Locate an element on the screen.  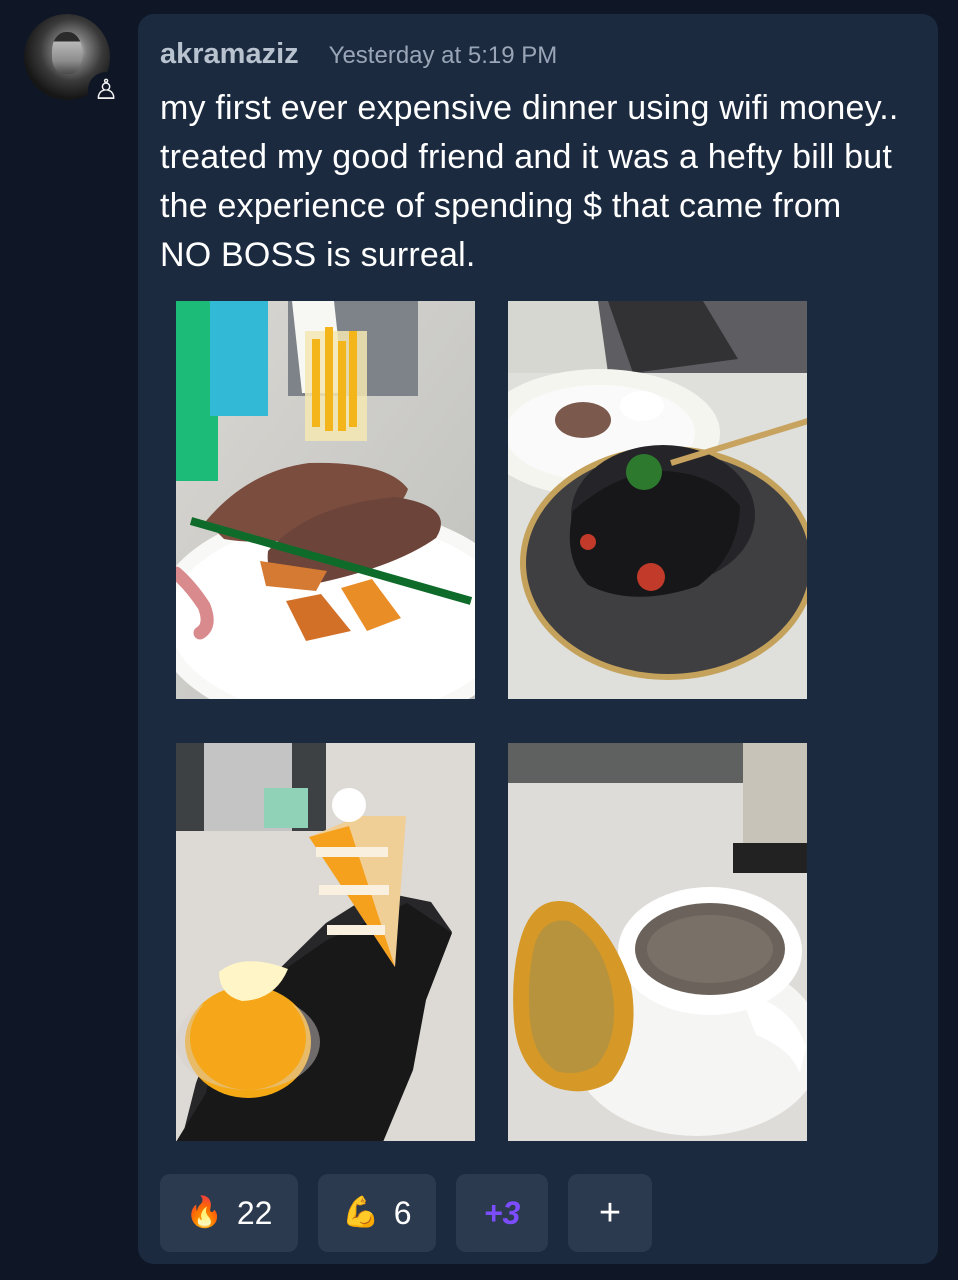
fire-icon: 🔥 is located at coordinates (204, 1212).